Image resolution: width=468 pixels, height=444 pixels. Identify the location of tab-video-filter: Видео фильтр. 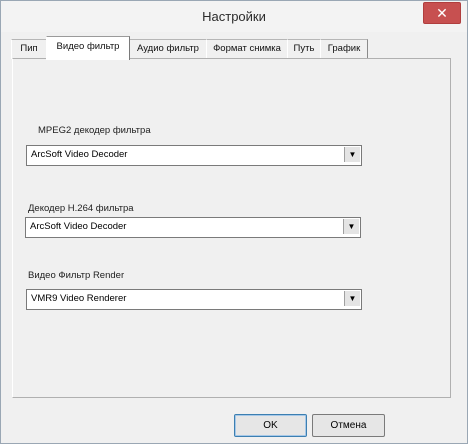
(88, 48).